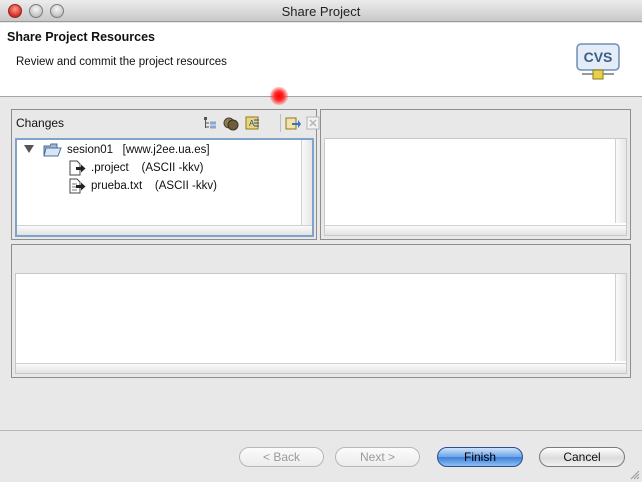  Describe the element at coordinates (480, 457) in the screenshot. I see `finish-button: Finish` at that location.